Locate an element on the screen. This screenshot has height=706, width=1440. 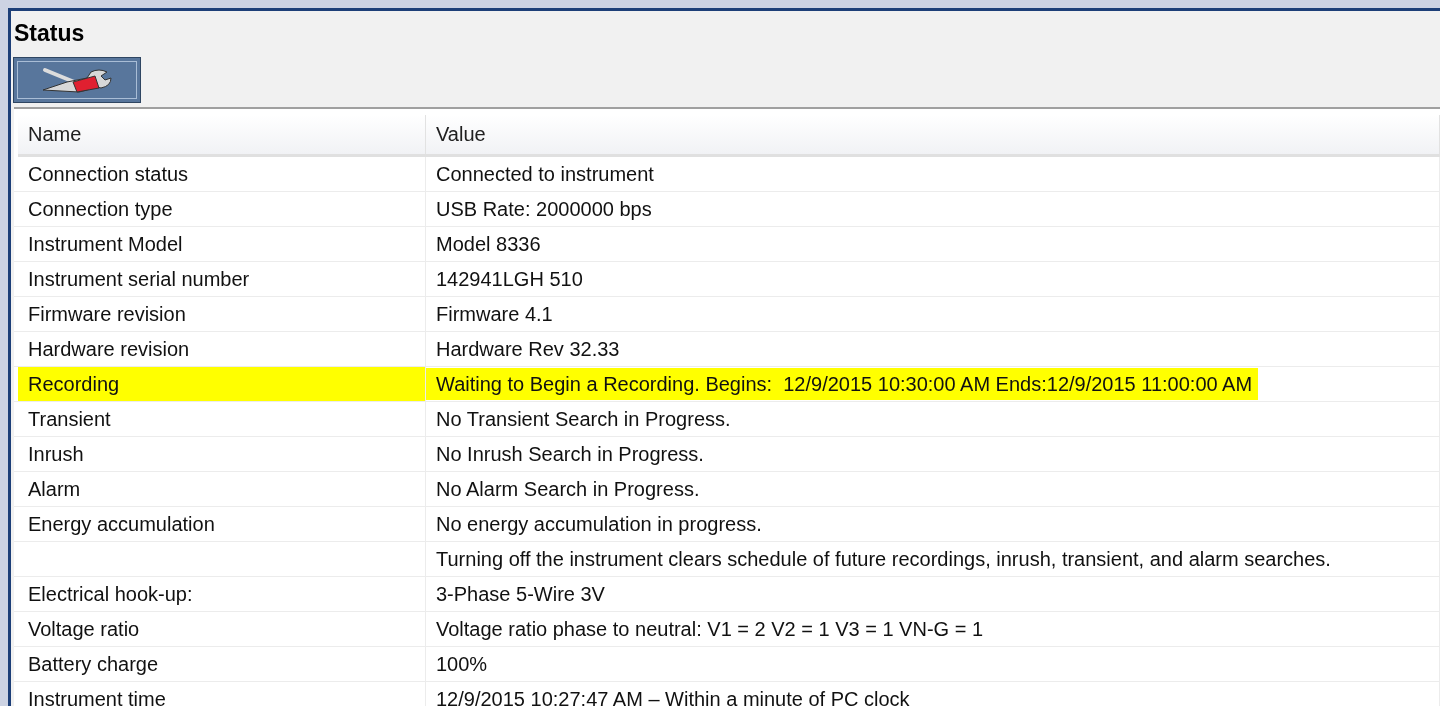
name-cell: Connection type is located at coordinates (100, 209).